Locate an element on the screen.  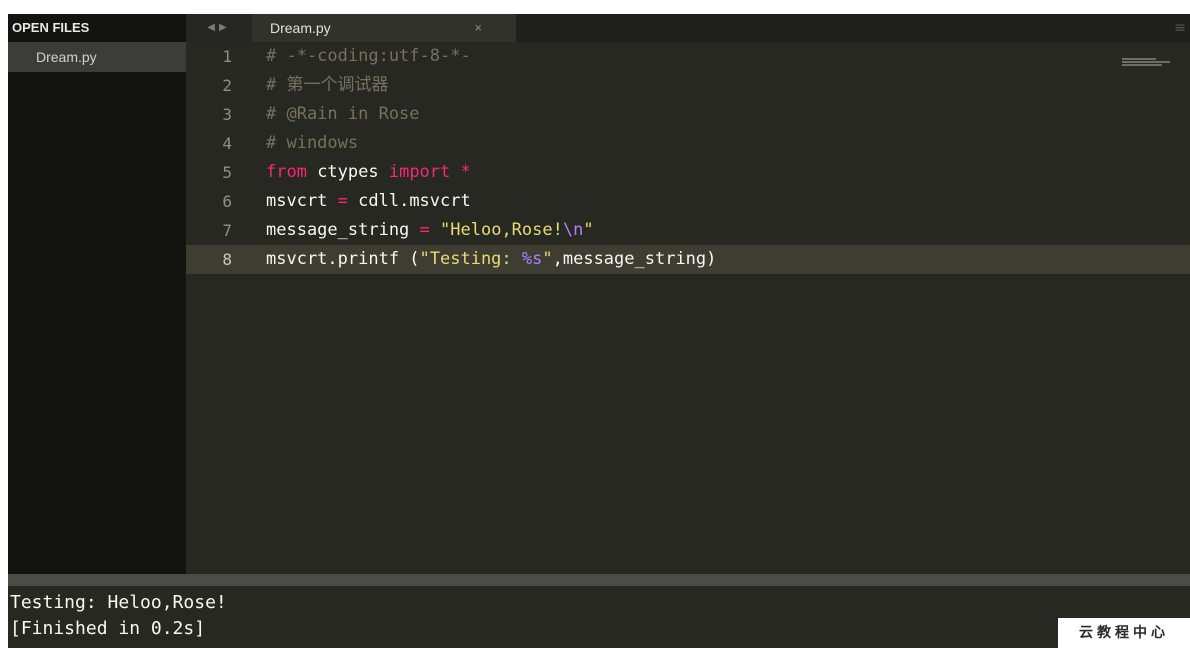
top-strip is located at coordinates (595, 7).